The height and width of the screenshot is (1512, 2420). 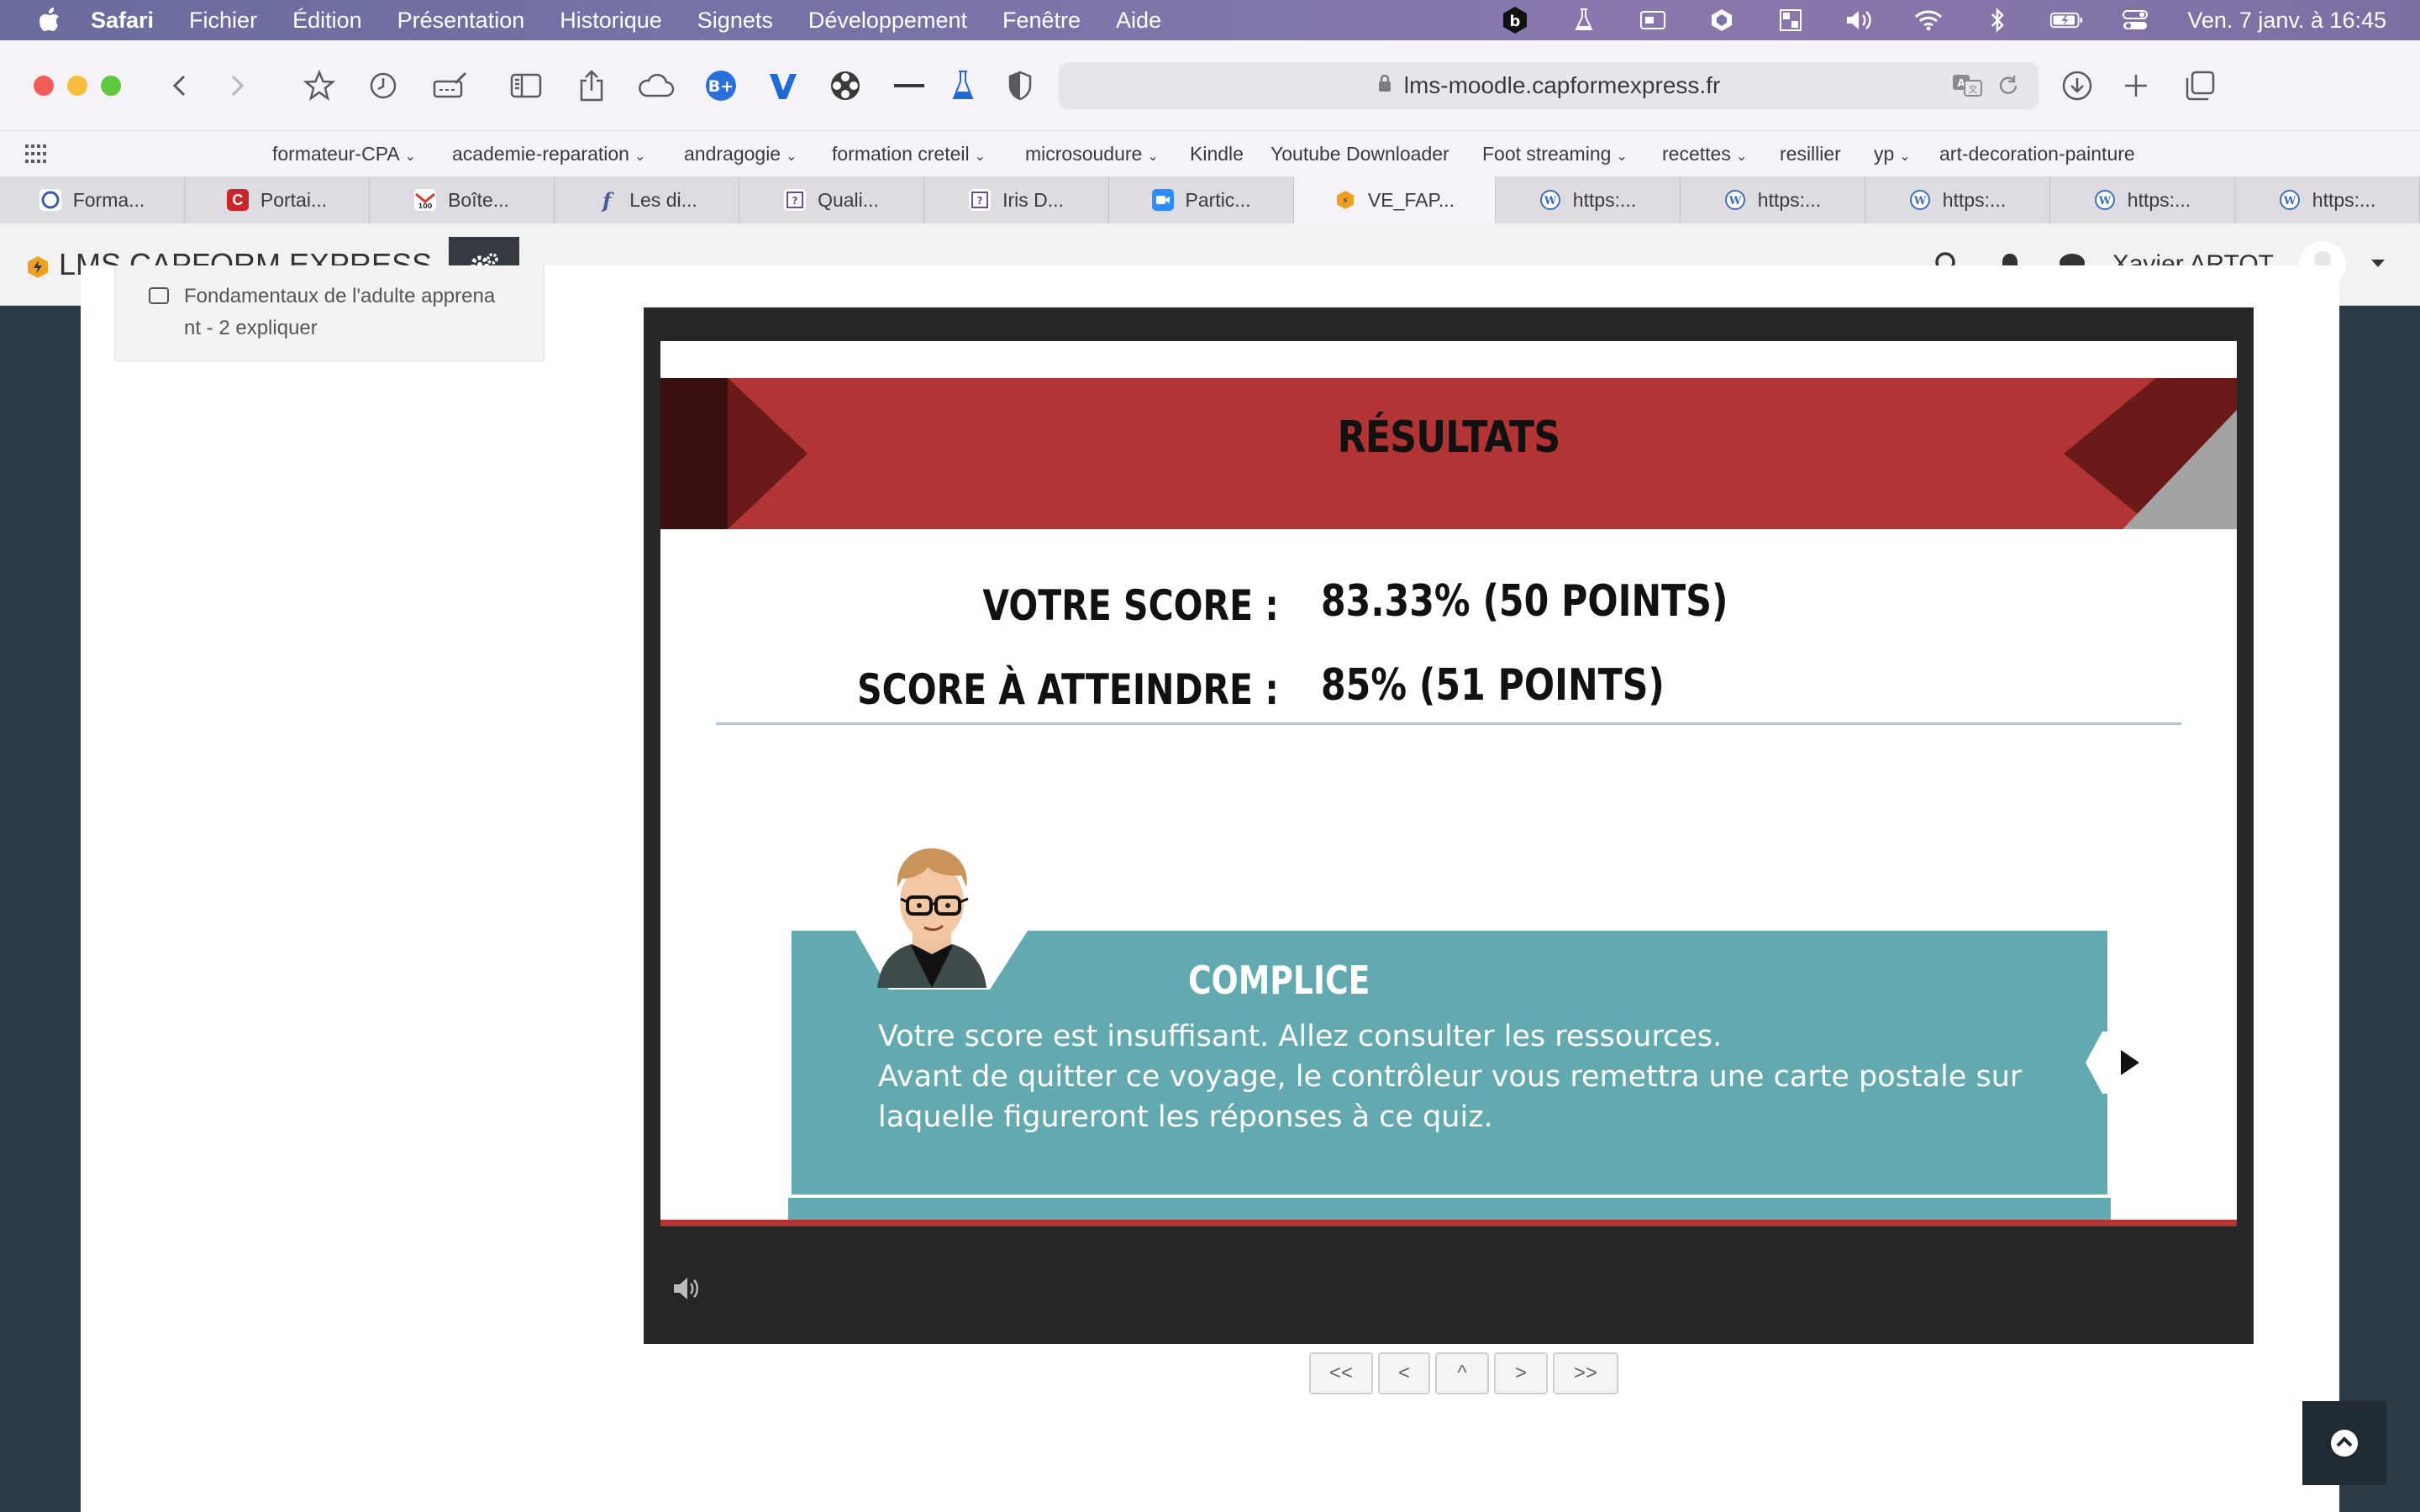 What do you see at coordinates (686, 1288) in the screenshot?
I see `sound-icon` at bounding box center [686, 1288].